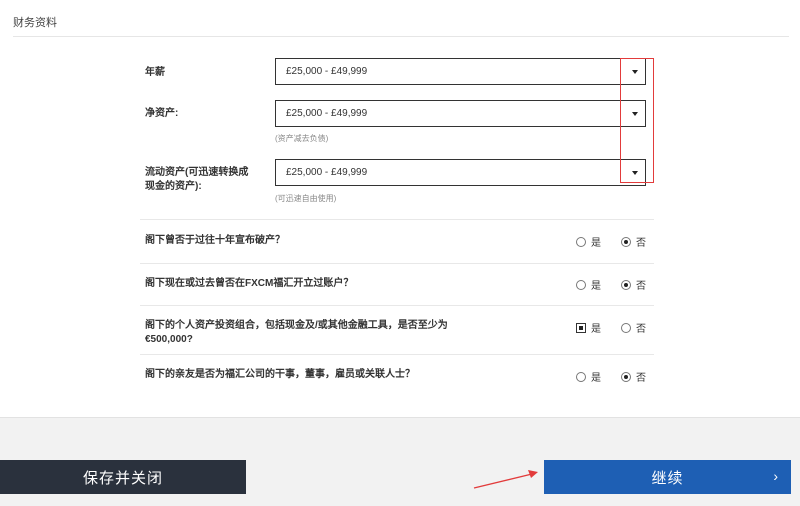 The height and width of the screenshot is (506, 800). Describe the element at coordinates (460, 71) in the screenshot. I see `annual-income-select: £25,000 - £49,999` at that location.